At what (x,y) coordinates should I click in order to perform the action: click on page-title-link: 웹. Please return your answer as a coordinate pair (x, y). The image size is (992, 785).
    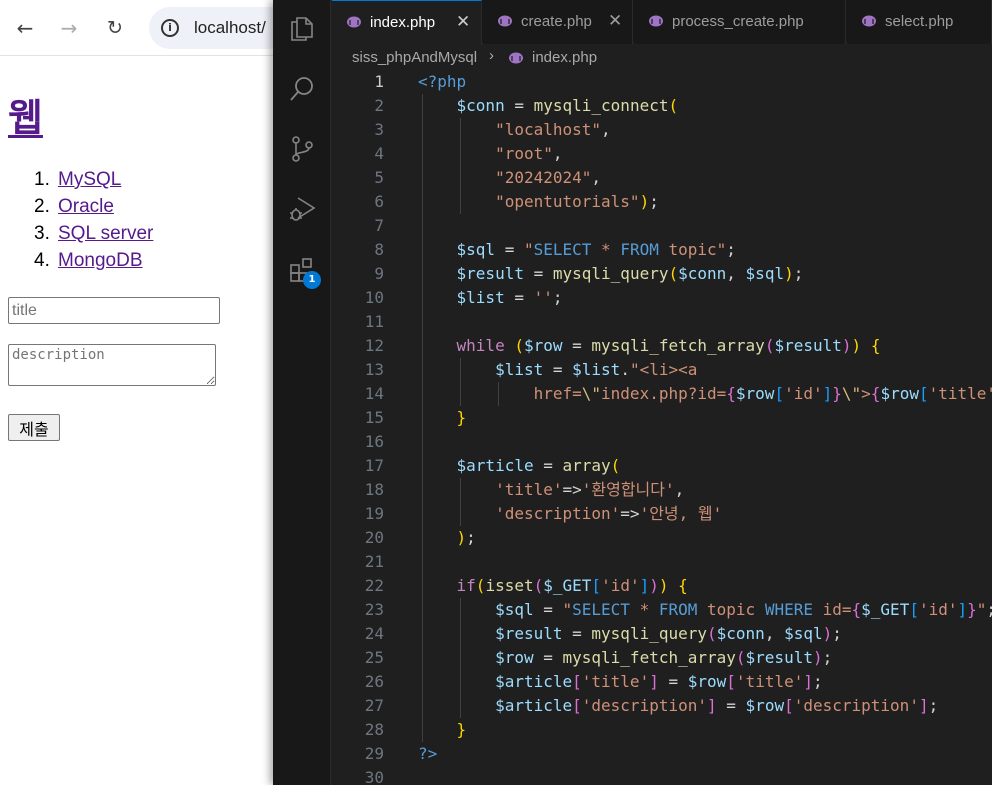
    Looking at the image, I should click on (25, 114).